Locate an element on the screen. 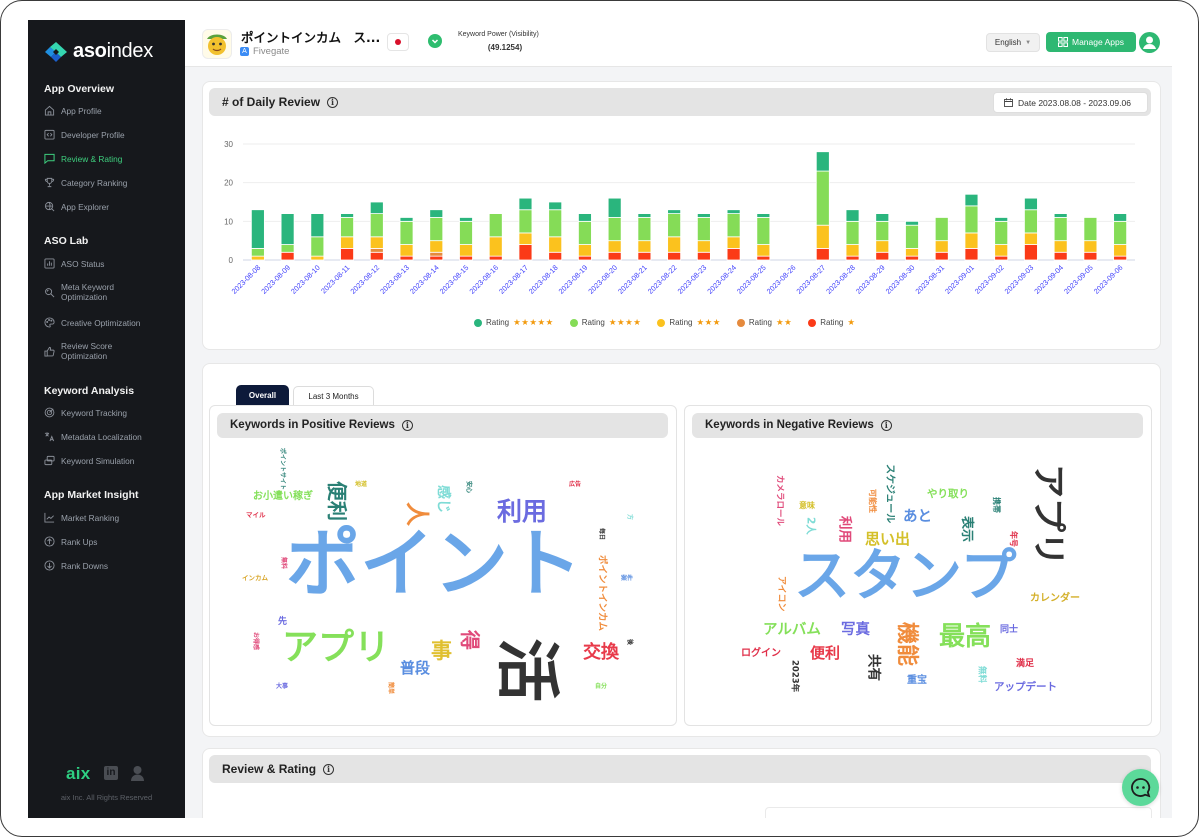  date-range-picker: Date 2023.08.08 - 2023.09.06 is located at coordinates (1070, 102).